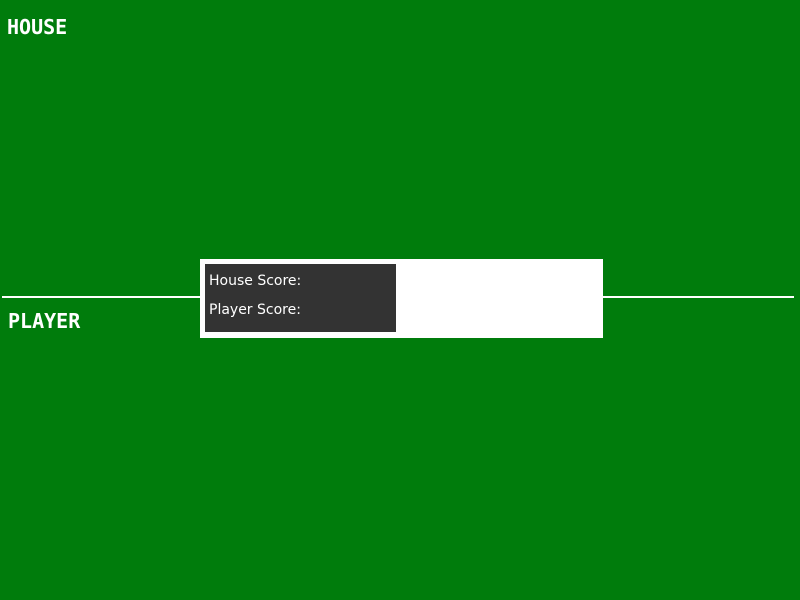  Describe the element at coordinates (44, 321) in the screenshot. I see `player-label: PLAYER` at that location.